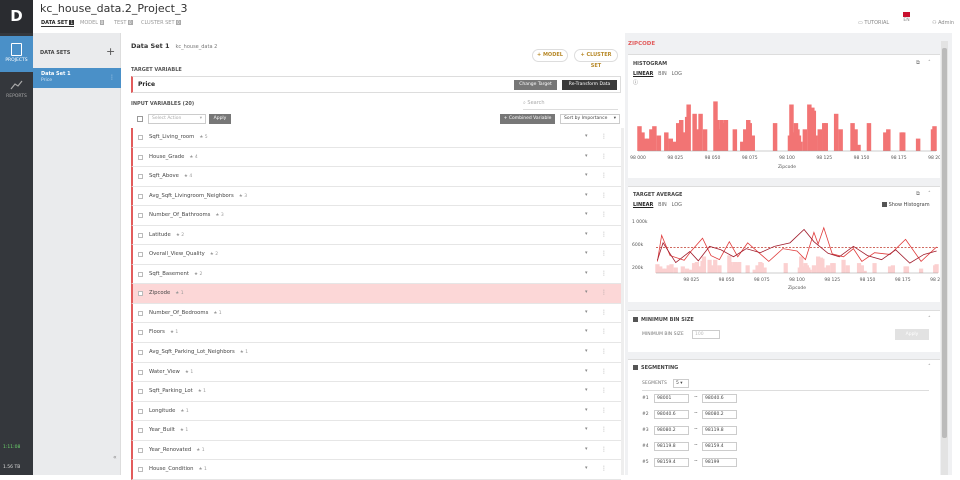  I want to click on add-cluster-set-button: + CLUSTER SET, so click(596, 59).